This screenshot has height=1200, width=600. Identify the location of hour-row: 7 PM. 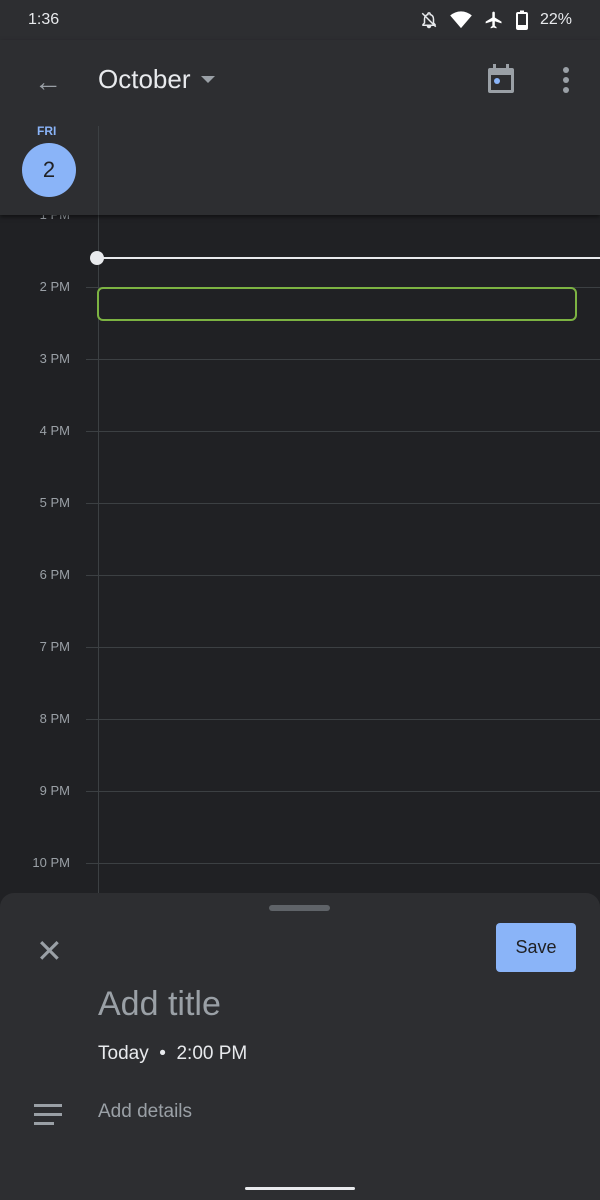
(300, 646).